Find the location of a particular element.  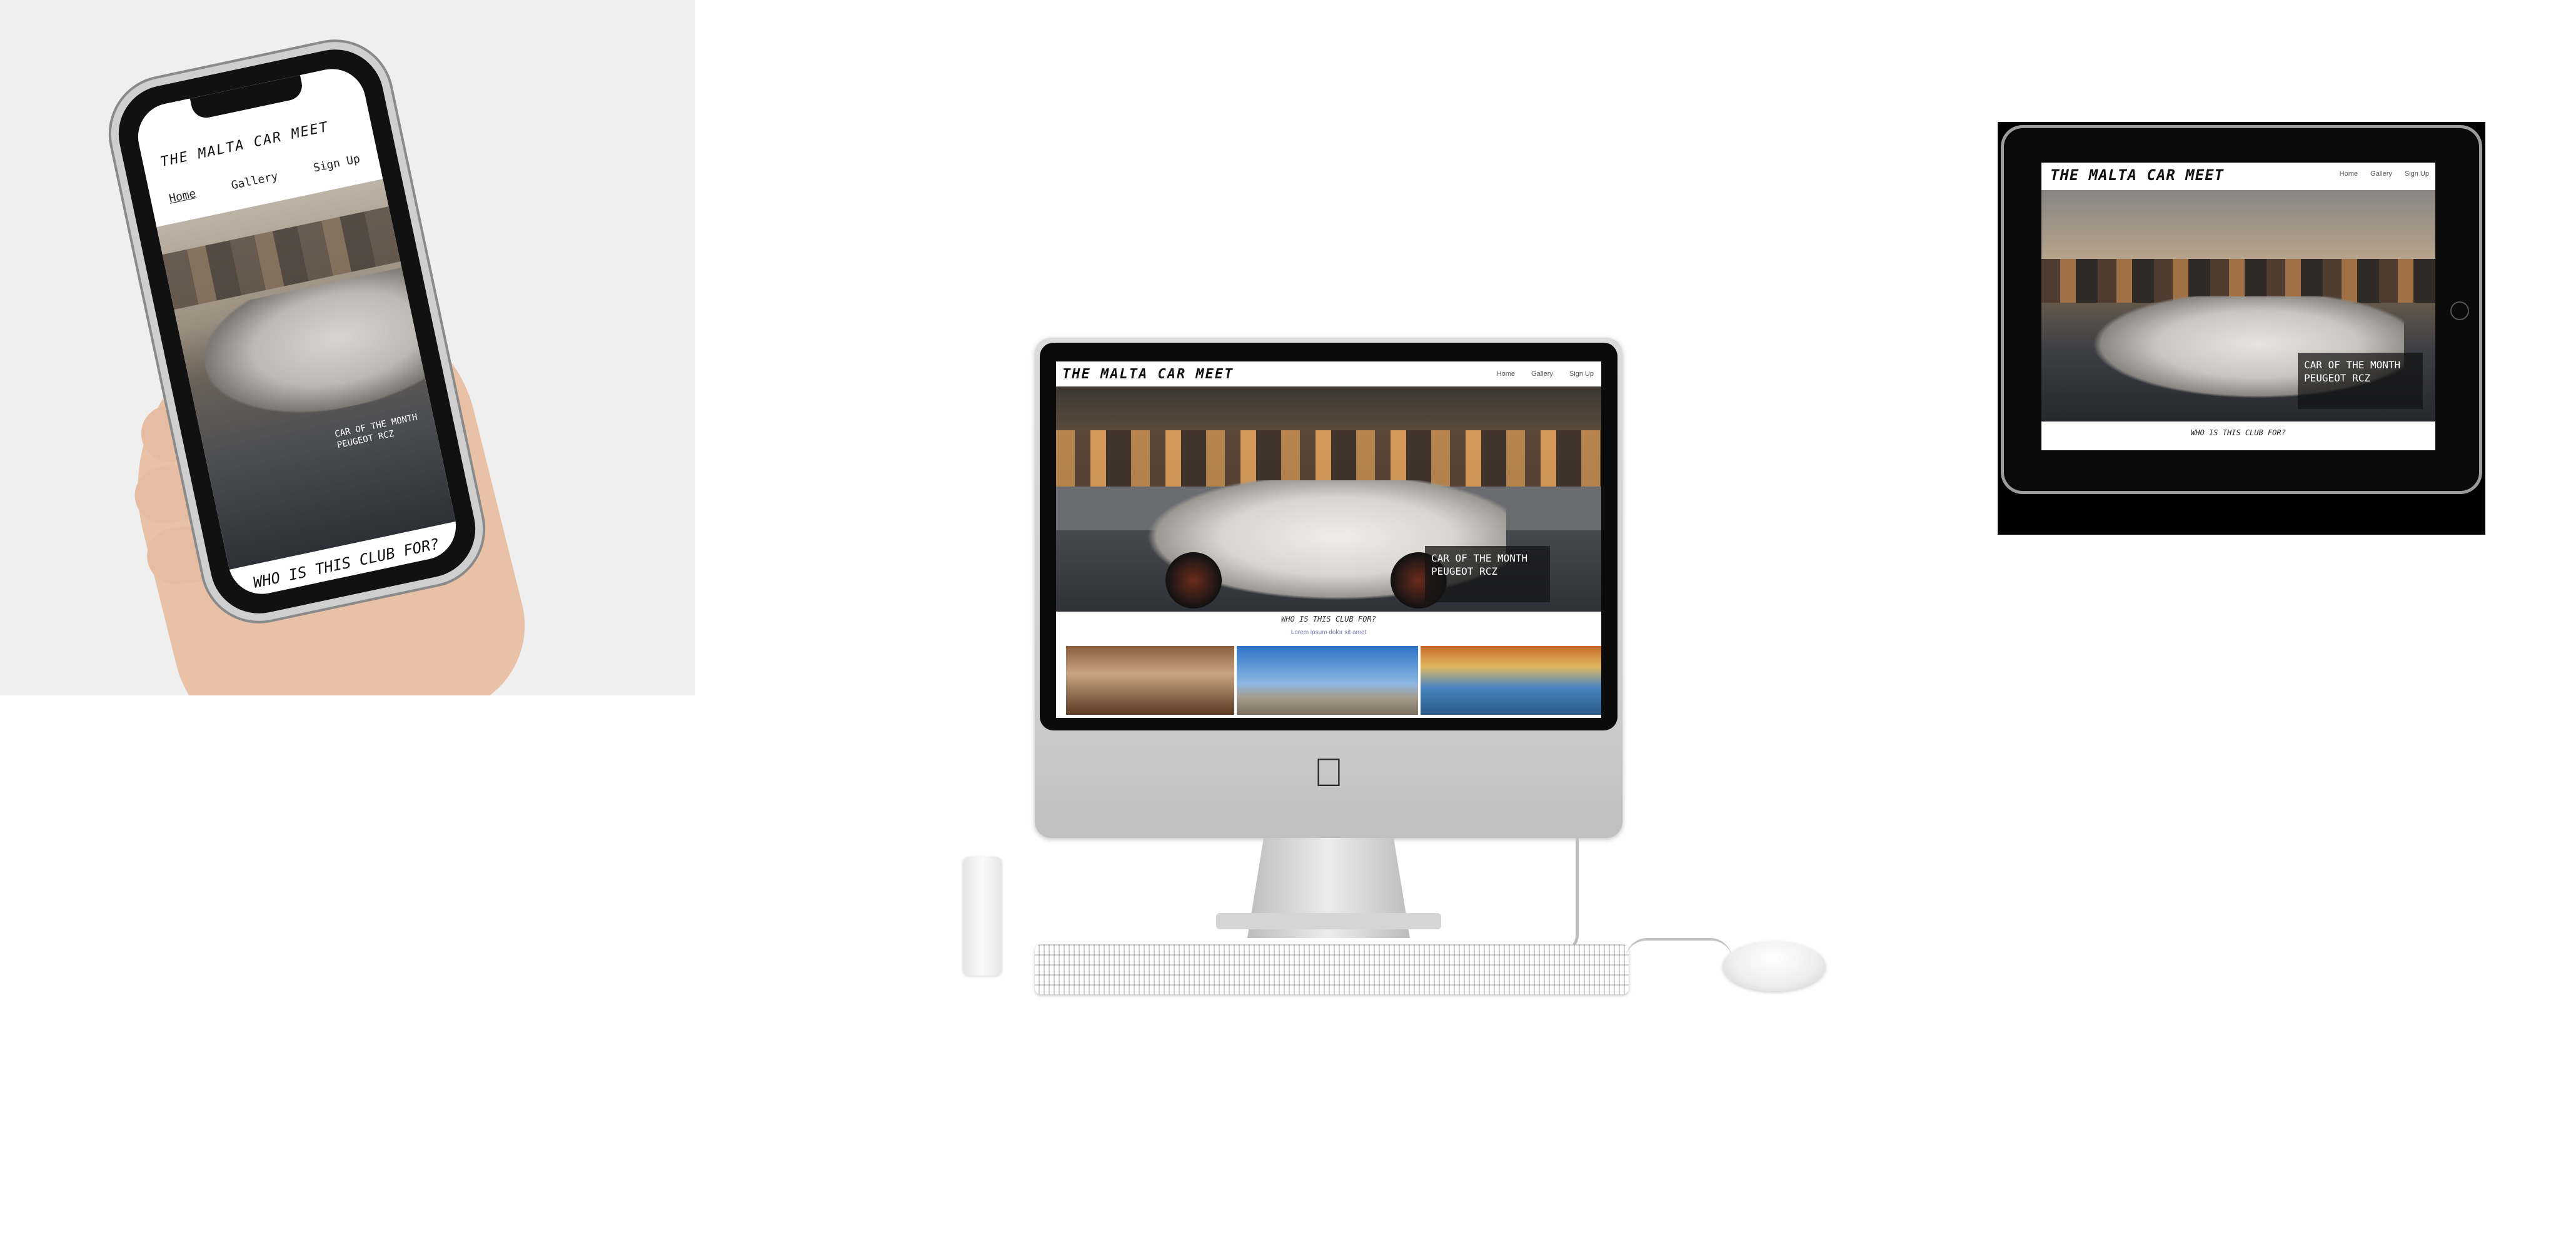

imac-cable is located at coordinates (1565, 896).